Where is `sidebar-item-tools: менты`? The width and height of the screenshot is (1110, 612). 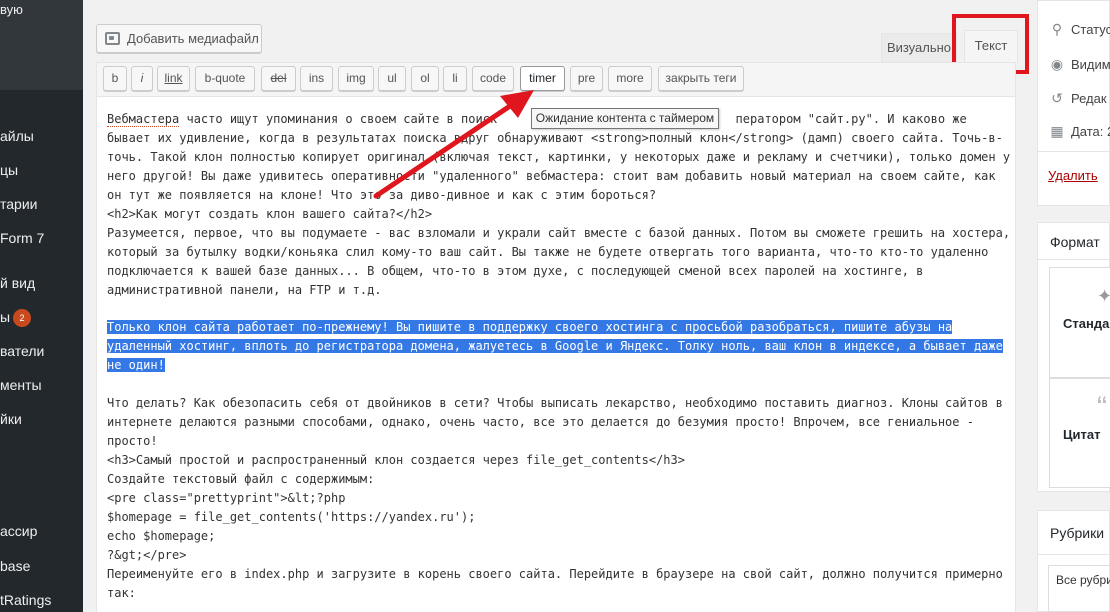 sidebar-item-tools: менты is located at coordinates (21, 385).